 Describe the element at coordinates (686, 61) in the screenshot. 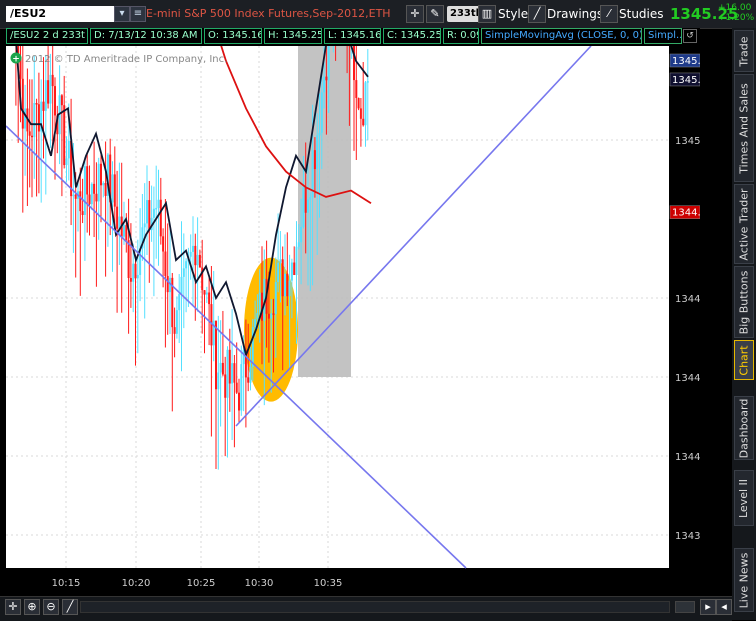

I see `price-badge-text: 1345.25` at that location.